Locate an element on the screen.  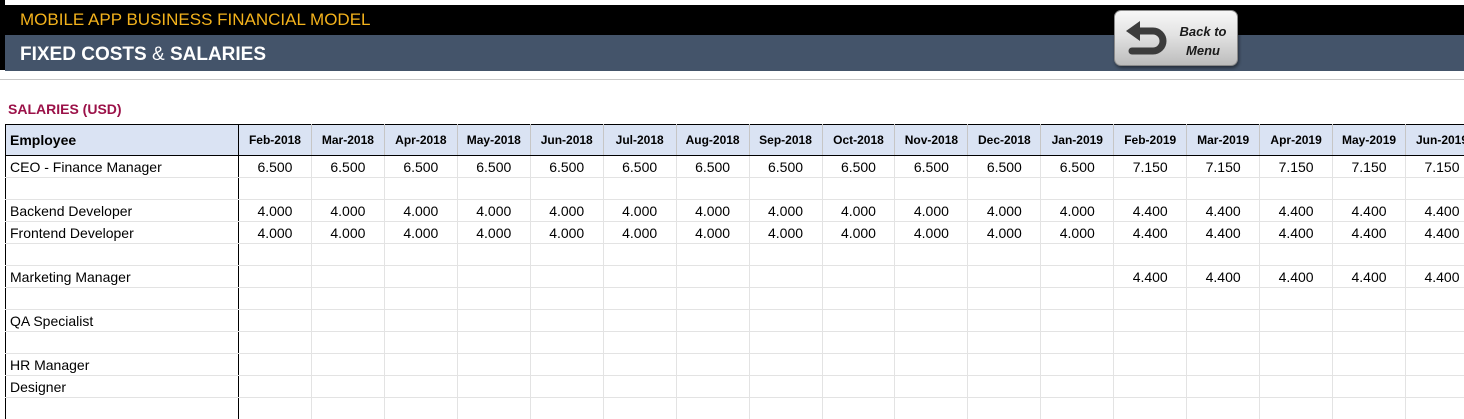
month-column-header: Nov-2018 is located at coordinates (931, 140).